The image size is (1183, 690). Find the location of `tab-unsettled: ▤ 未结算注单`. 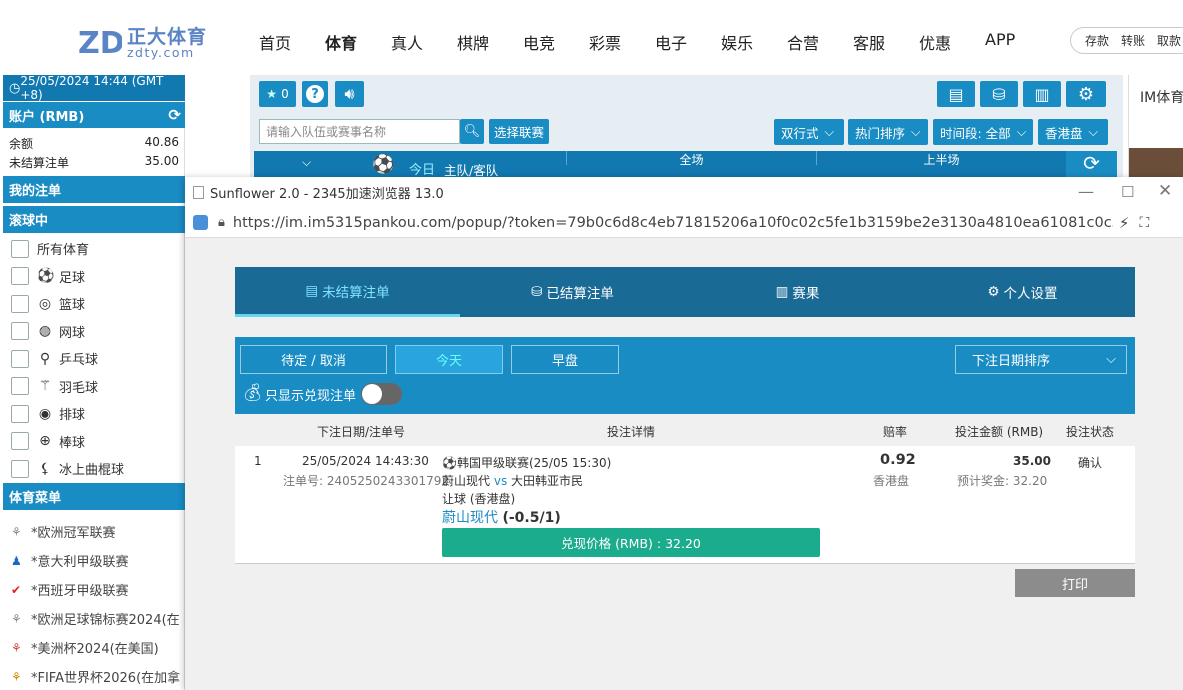

tab-unsettled: ▤ 未结算注单 is located at coordinates (347, 292).